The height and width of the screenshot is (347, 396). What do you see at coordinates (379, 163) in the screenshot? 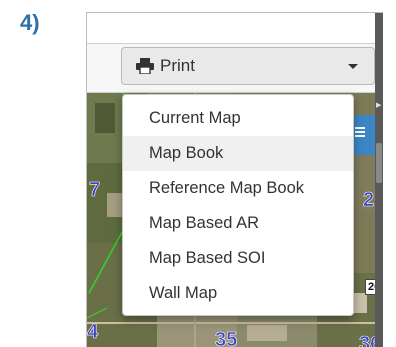
I see `scrollbar-thumb` at bounding box center [379, 163].